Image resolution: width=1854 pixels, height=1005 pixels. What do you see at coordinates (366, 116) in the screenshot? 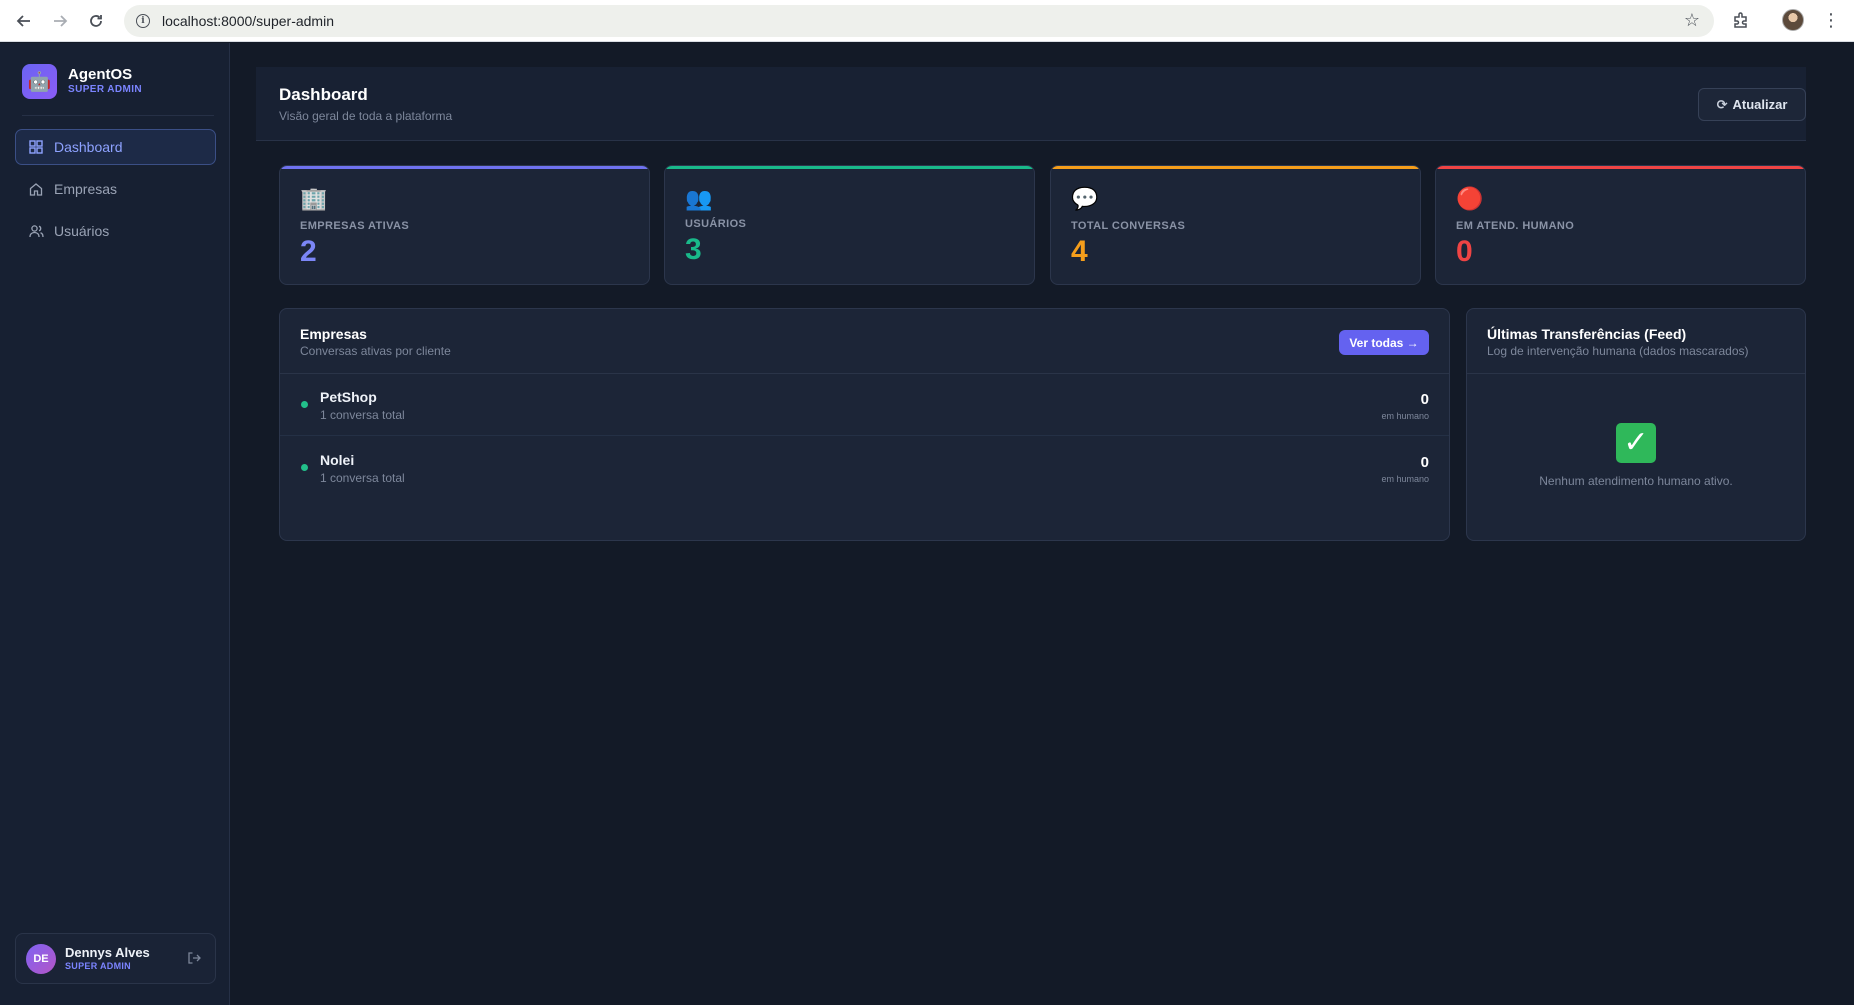
I see `page-subtitle: Visão geral de toda a plataforma` at bounding box center [366, 116].